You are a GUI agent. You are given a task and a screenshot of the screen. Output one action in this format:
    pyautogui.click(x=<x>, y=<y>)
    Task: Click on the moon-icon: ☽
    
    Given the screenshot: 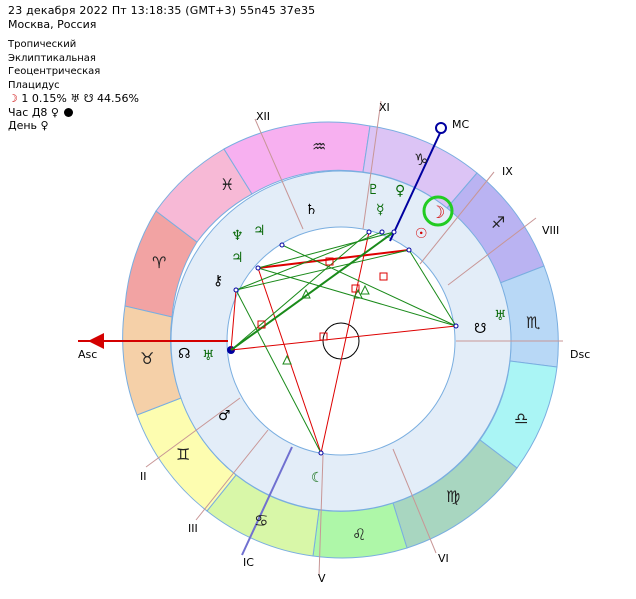 What is the action you would take?
    pyautogui.click(x=437, y=213)
    